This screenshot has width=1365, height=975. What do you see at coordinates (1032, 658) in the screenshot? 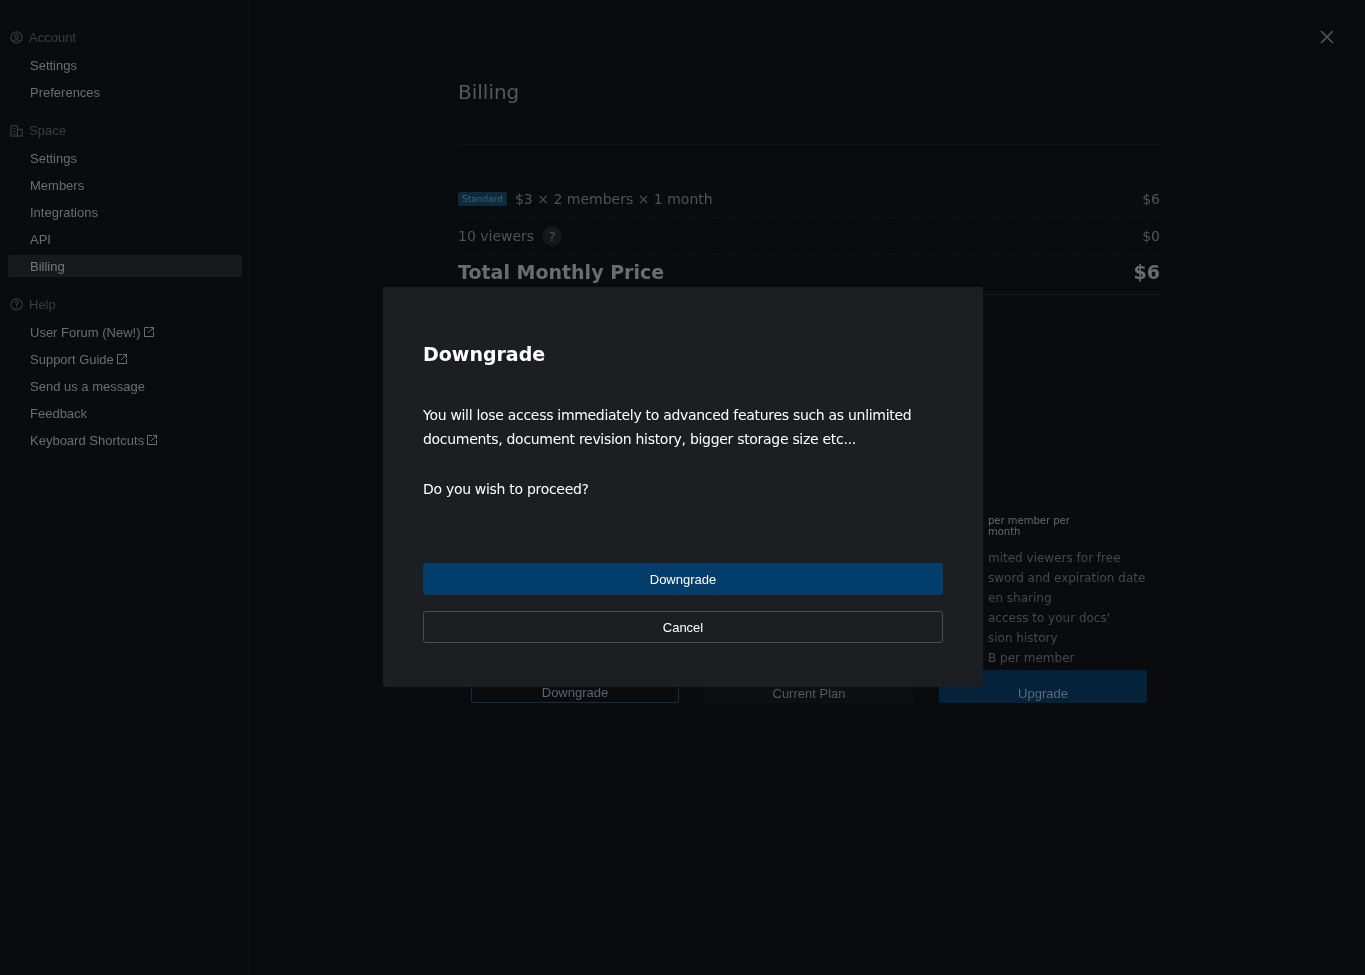
I see `feature-text: B per member` at bounding box center [1032, 658].